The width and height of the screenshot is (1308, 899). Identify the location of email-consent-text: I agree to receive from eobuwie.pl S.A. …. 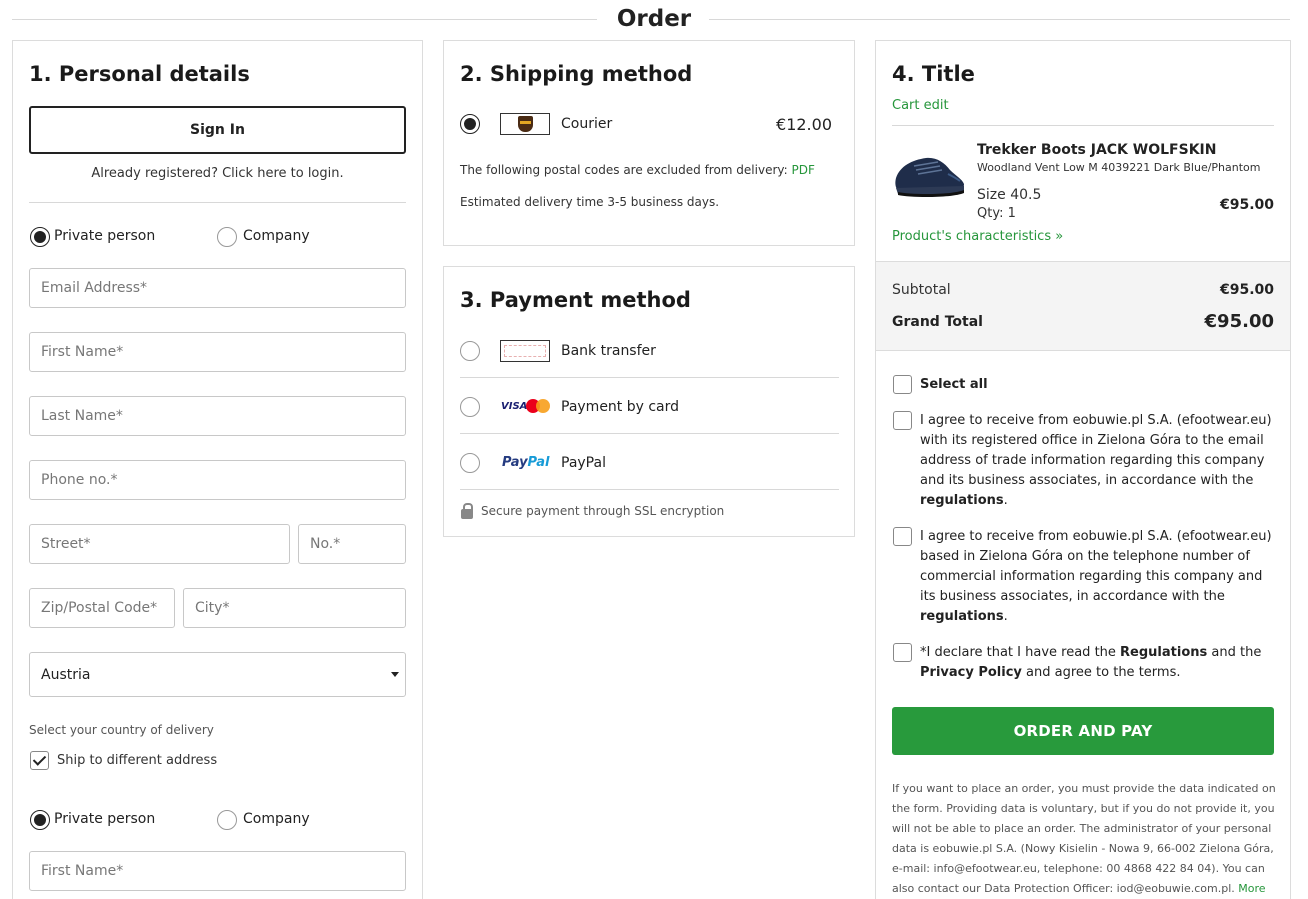
(1097, 461).